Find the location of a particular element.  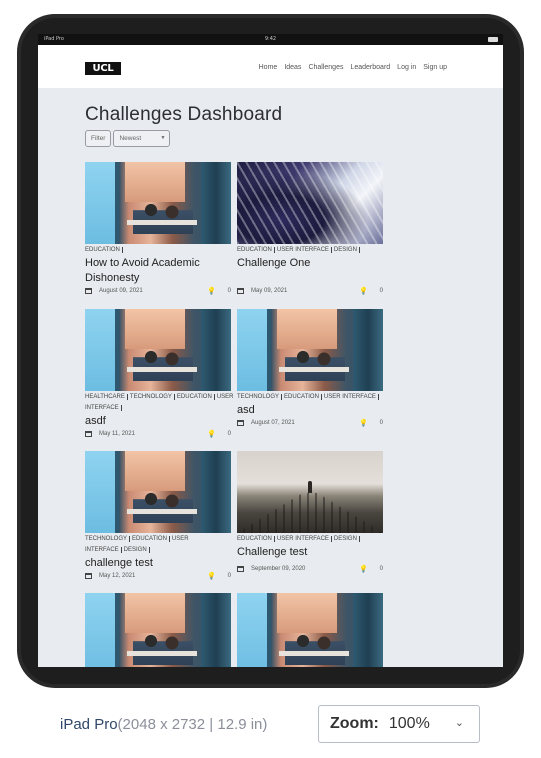

challenge-title: asd is located at coordinates (310, 410).